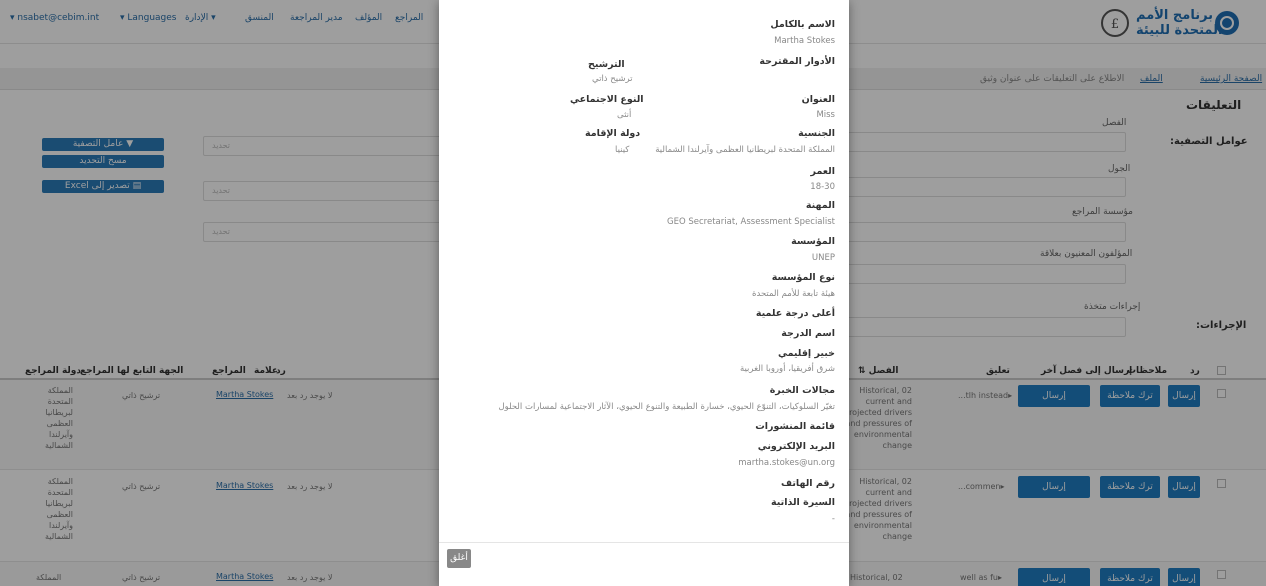  I want to click on full-name-label: الاسم بالكامل, so click(802, 24).